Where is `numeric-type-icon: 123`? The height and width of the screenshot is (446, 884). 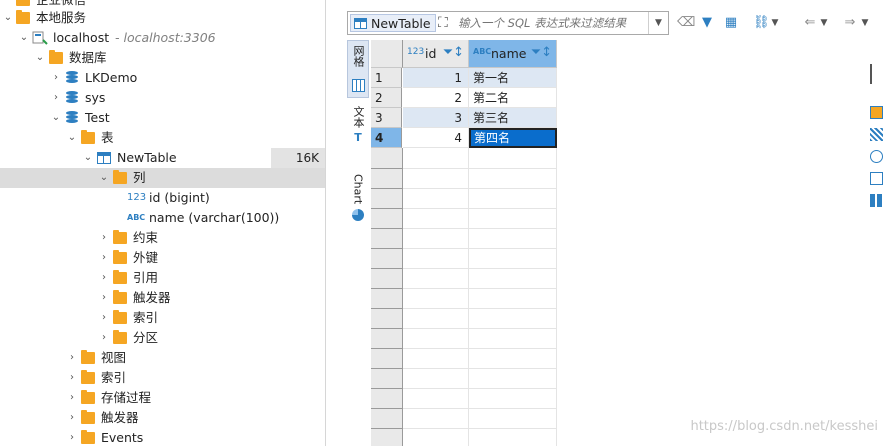 numeric-type-icon: 123 is located at coordinates (416, 52).